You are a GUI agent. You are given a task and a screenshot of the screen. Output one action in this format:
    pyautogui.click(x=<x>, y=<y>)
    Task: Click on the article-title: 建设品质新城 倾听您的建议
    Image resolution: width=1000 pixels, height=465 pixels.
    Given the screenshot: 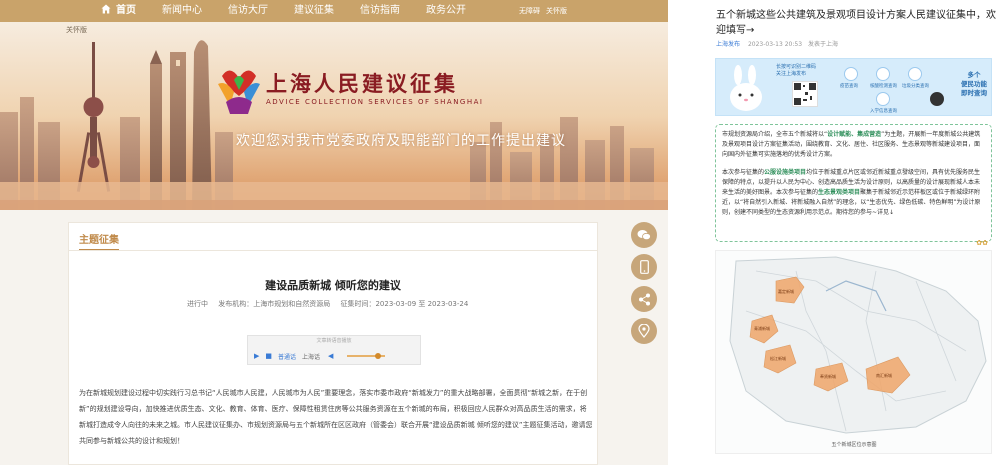 What is the action you would take?
    pyautogui.click(x=333, y=285)
    